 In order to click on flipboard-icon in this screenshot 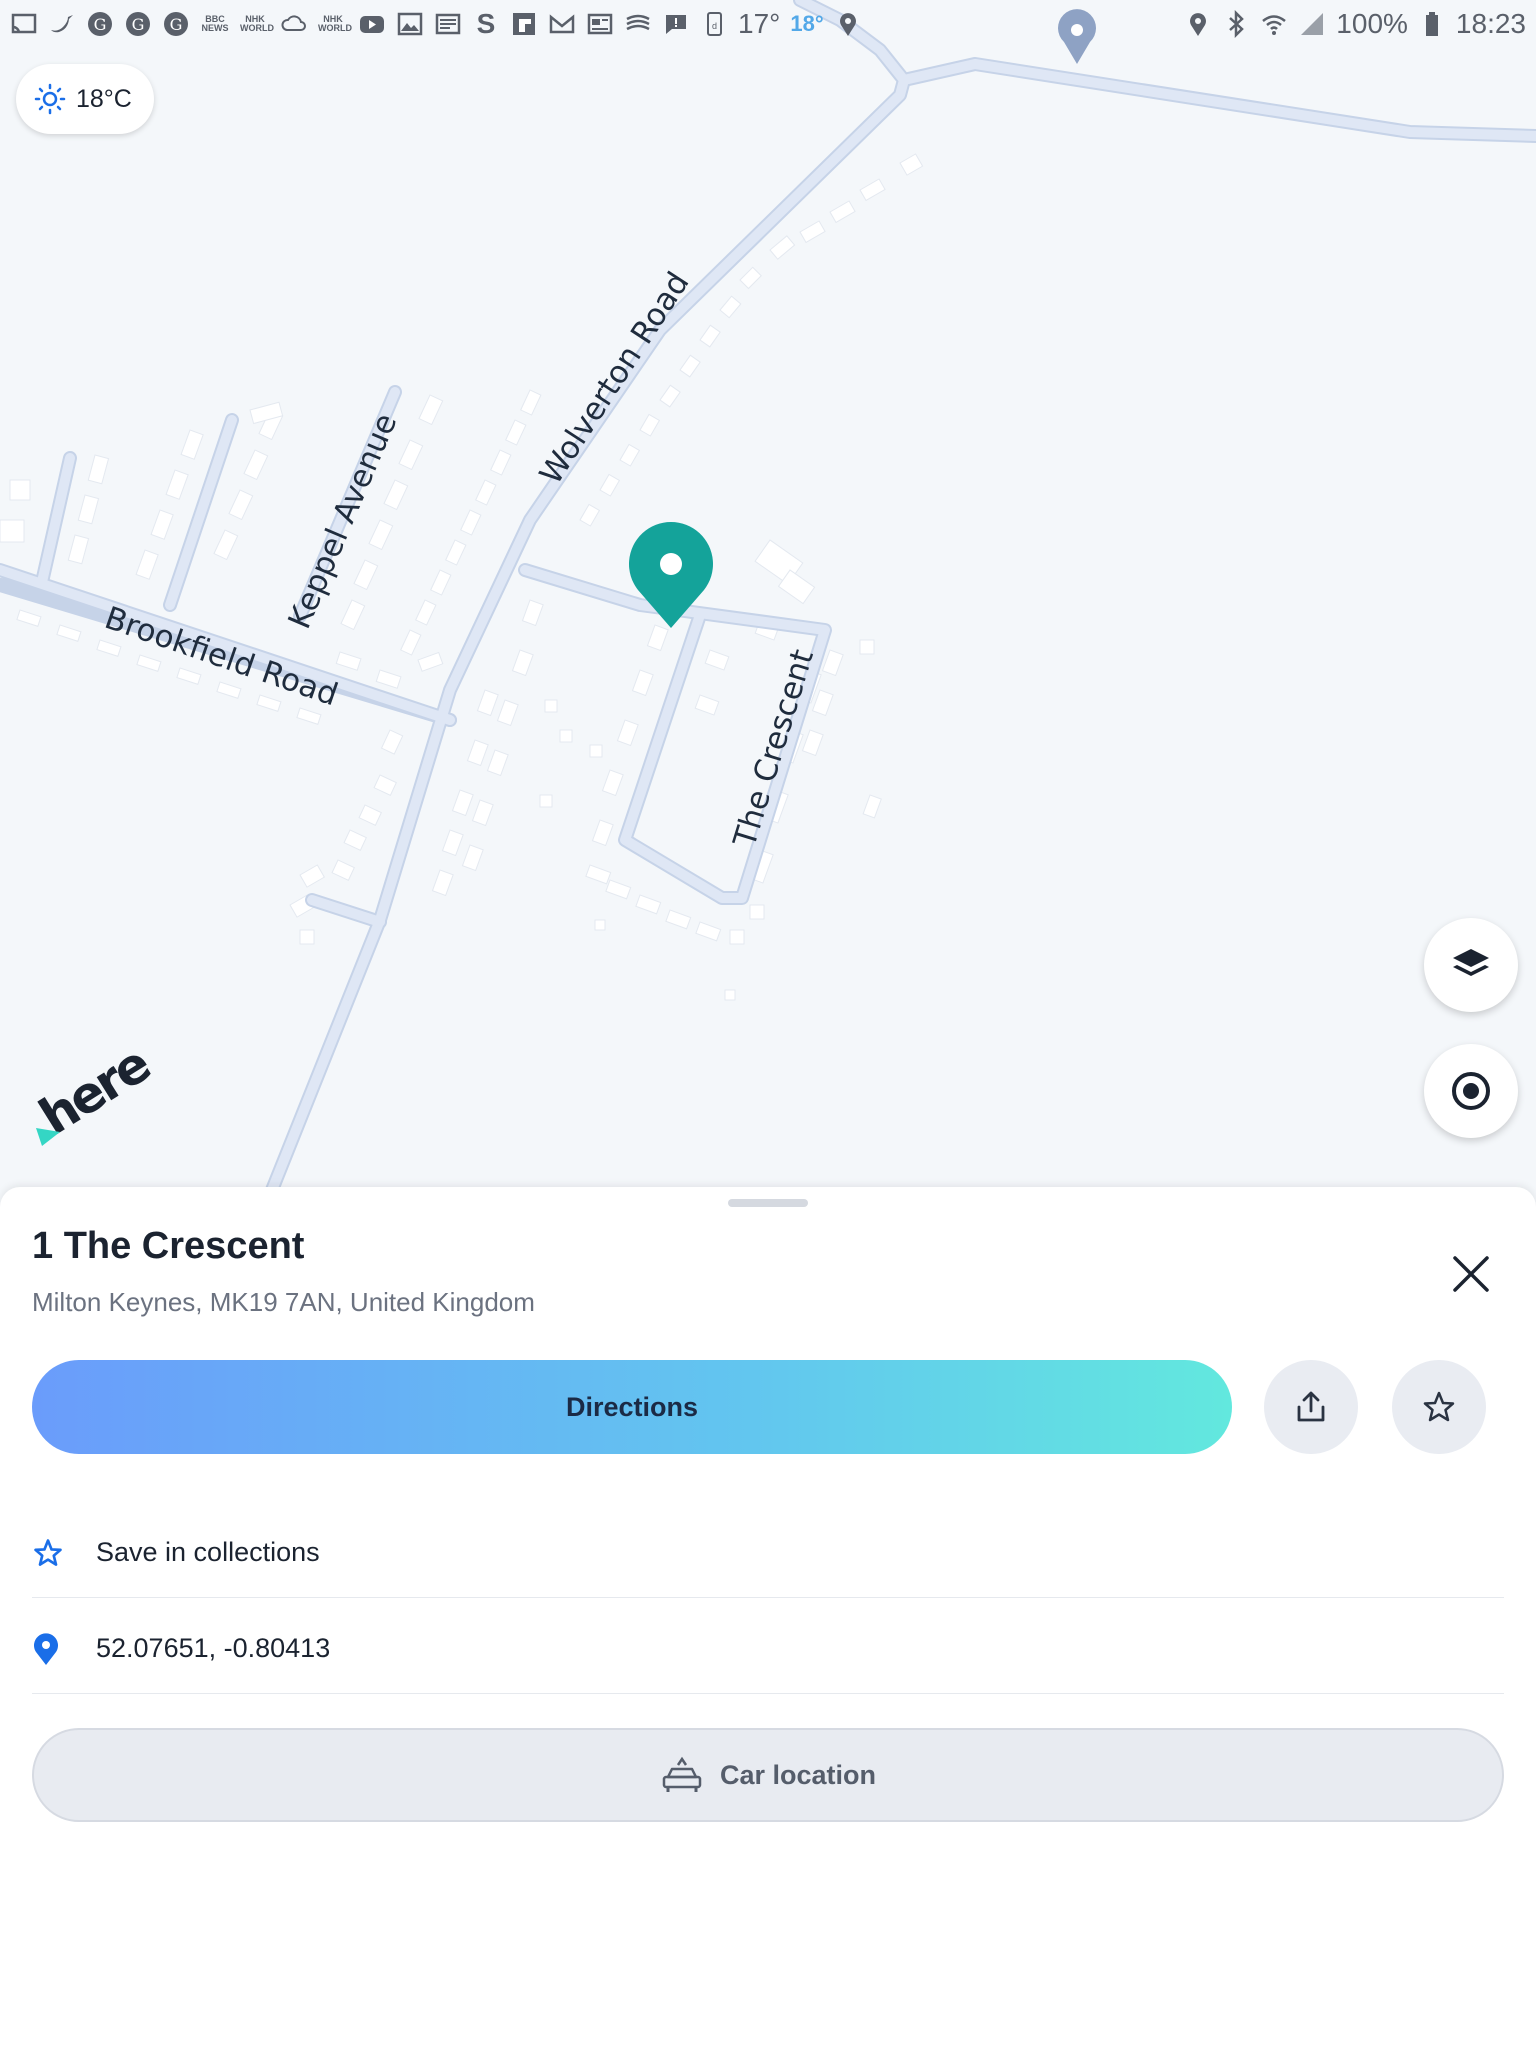, I will do `click(524, 24)`.